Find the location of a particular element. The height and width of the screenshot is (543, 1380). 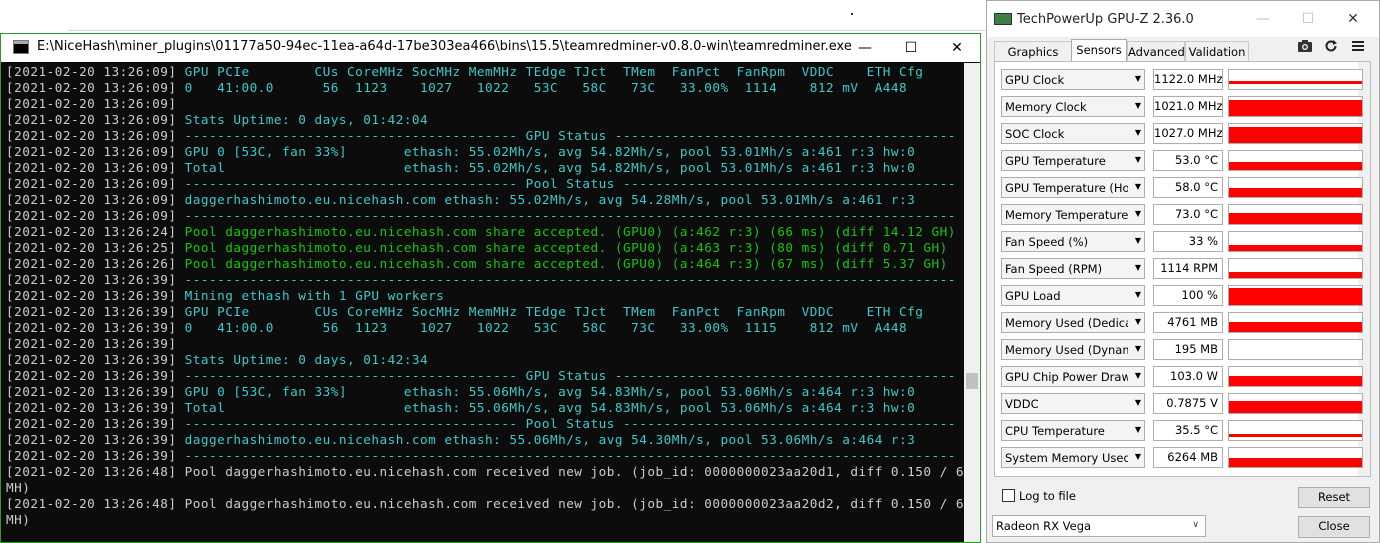

refresh-icon is located at coordinates (1331, 48).